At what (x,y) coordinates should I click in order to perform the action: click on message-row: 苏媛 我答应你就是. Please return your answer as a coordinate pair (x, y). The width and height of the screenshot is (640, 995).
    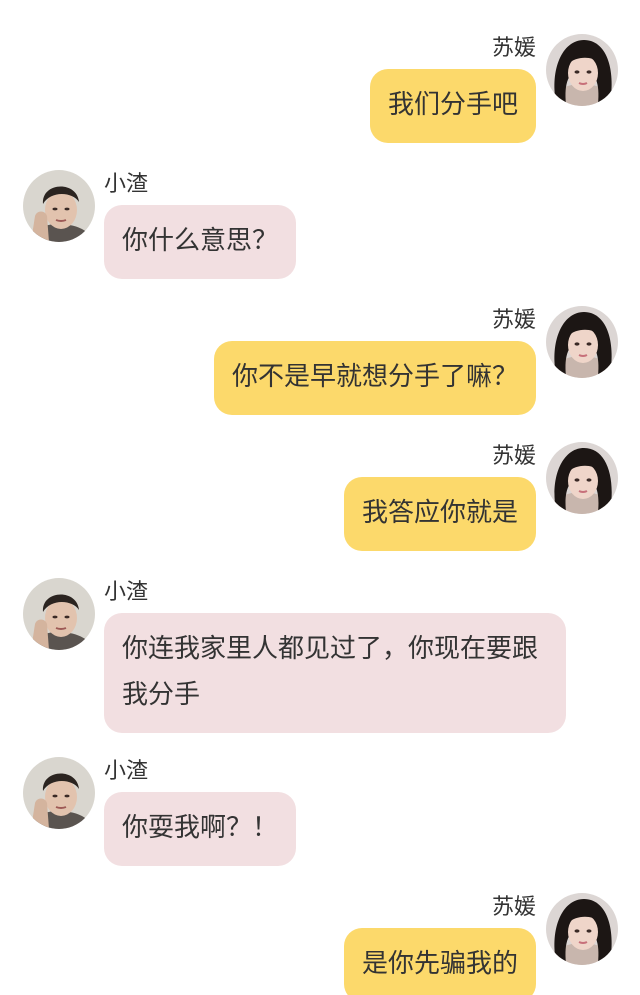
    Looking at the image, I should click on (320, 497).